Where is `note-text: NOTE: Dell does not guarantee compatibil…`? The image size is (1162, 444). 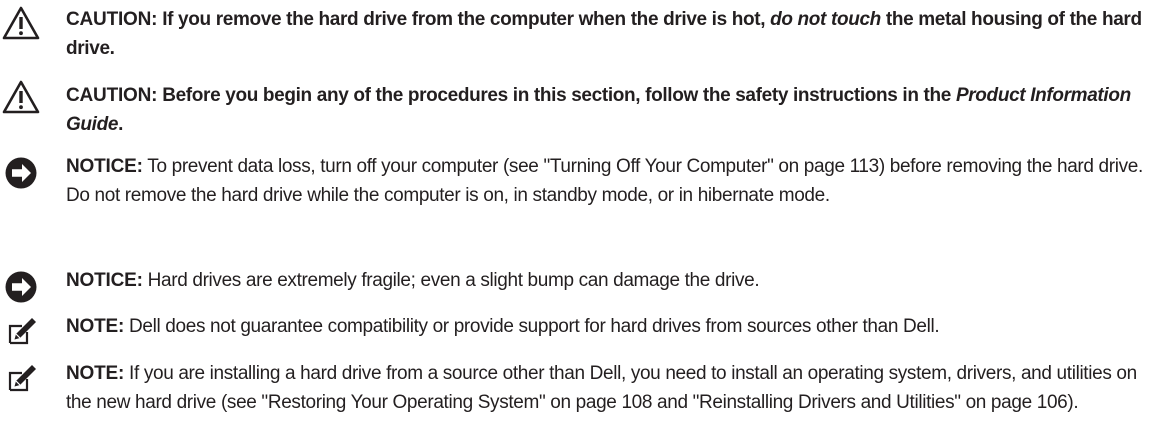
note-text: NOTE: Dell does not guarantee compatibil… is located at coordinates (611, 326).